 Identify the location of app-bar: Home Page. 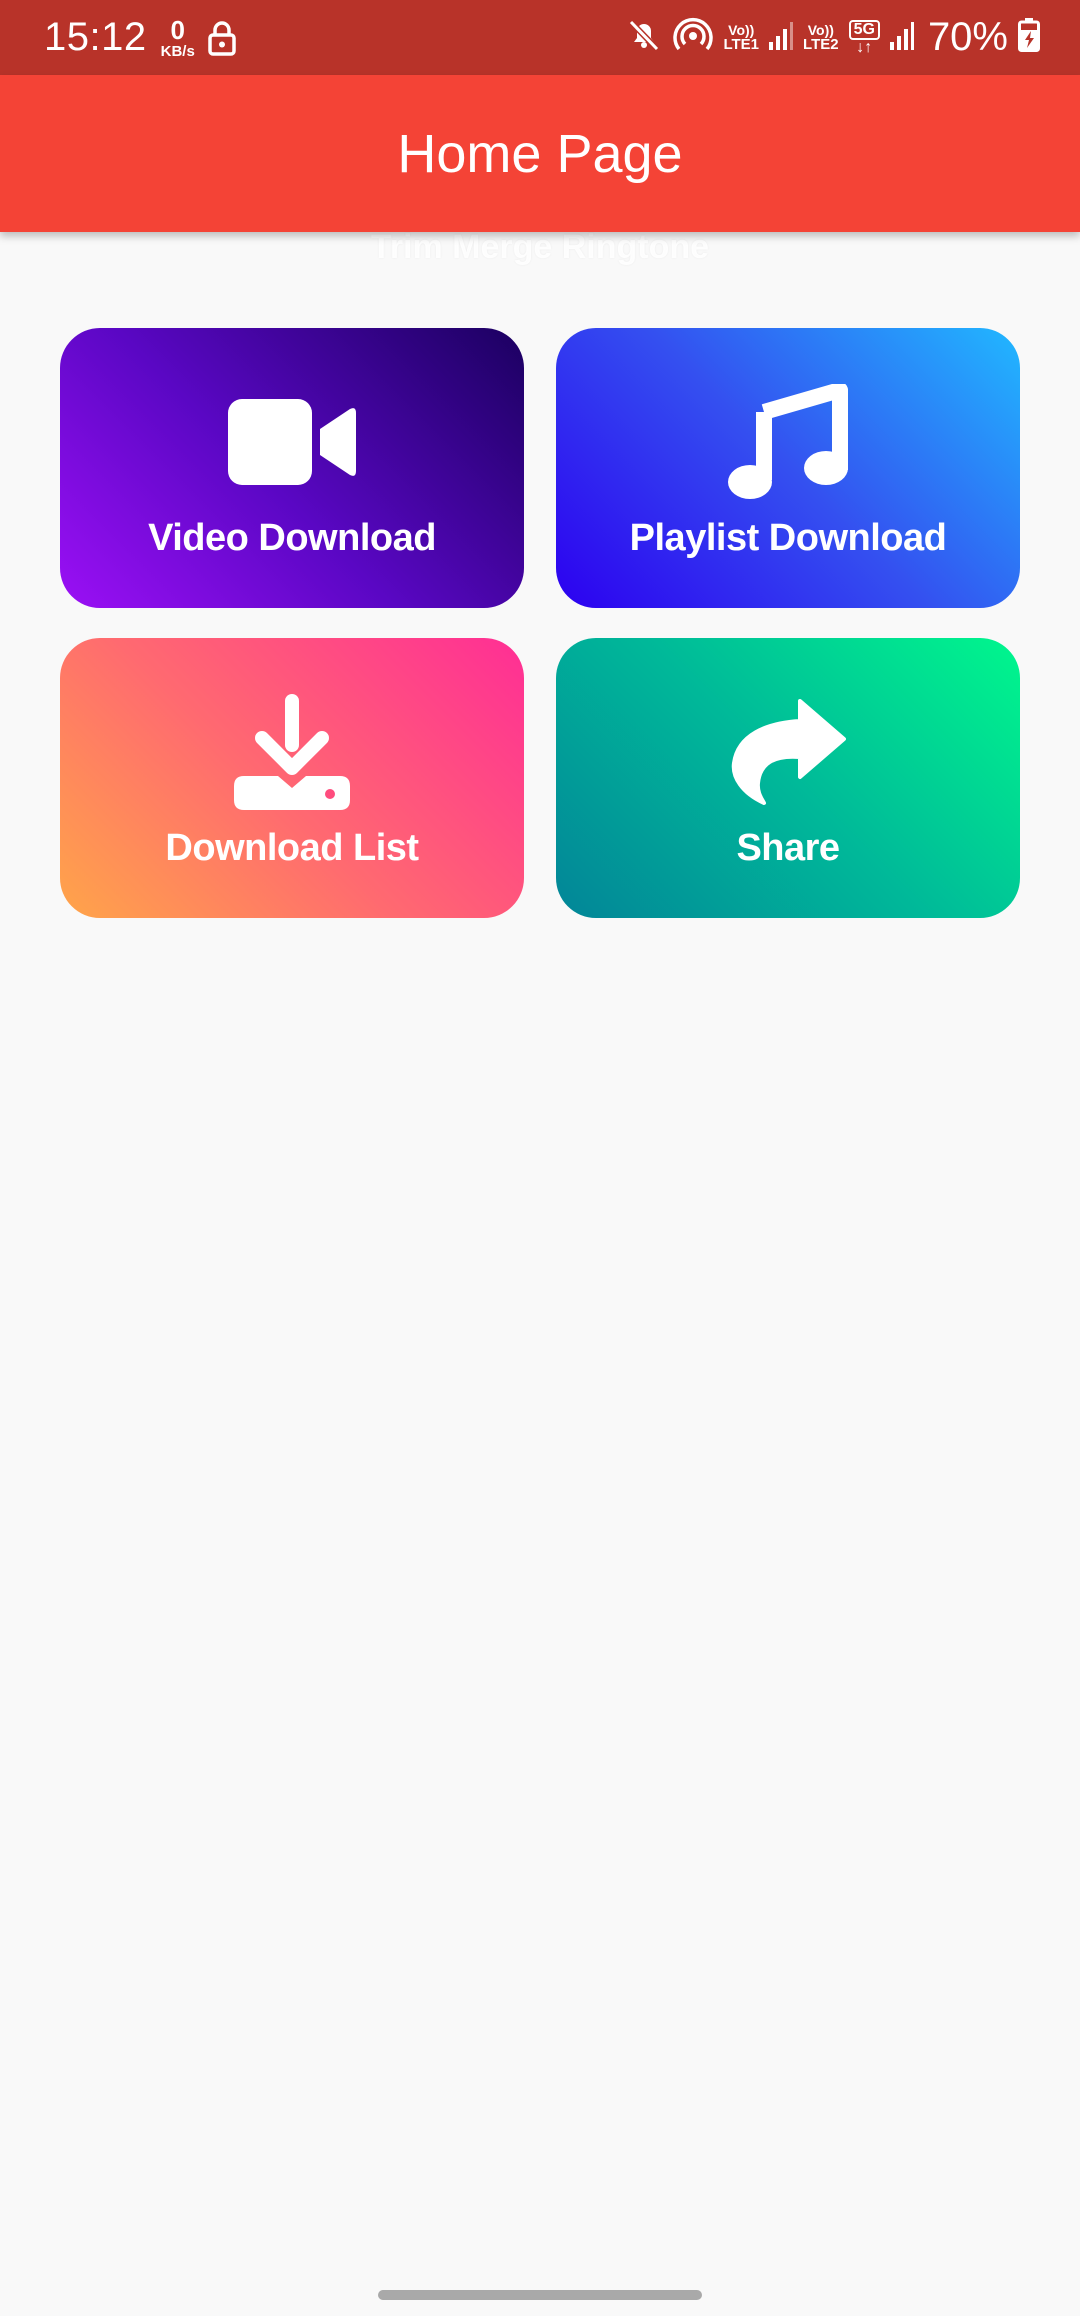
(540, 153).